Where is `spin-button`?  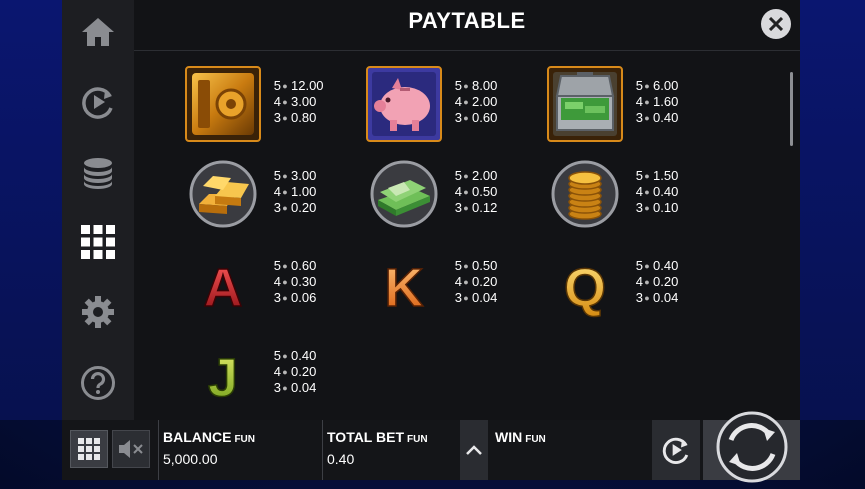 spin-button is located at coordinates (751, 447).